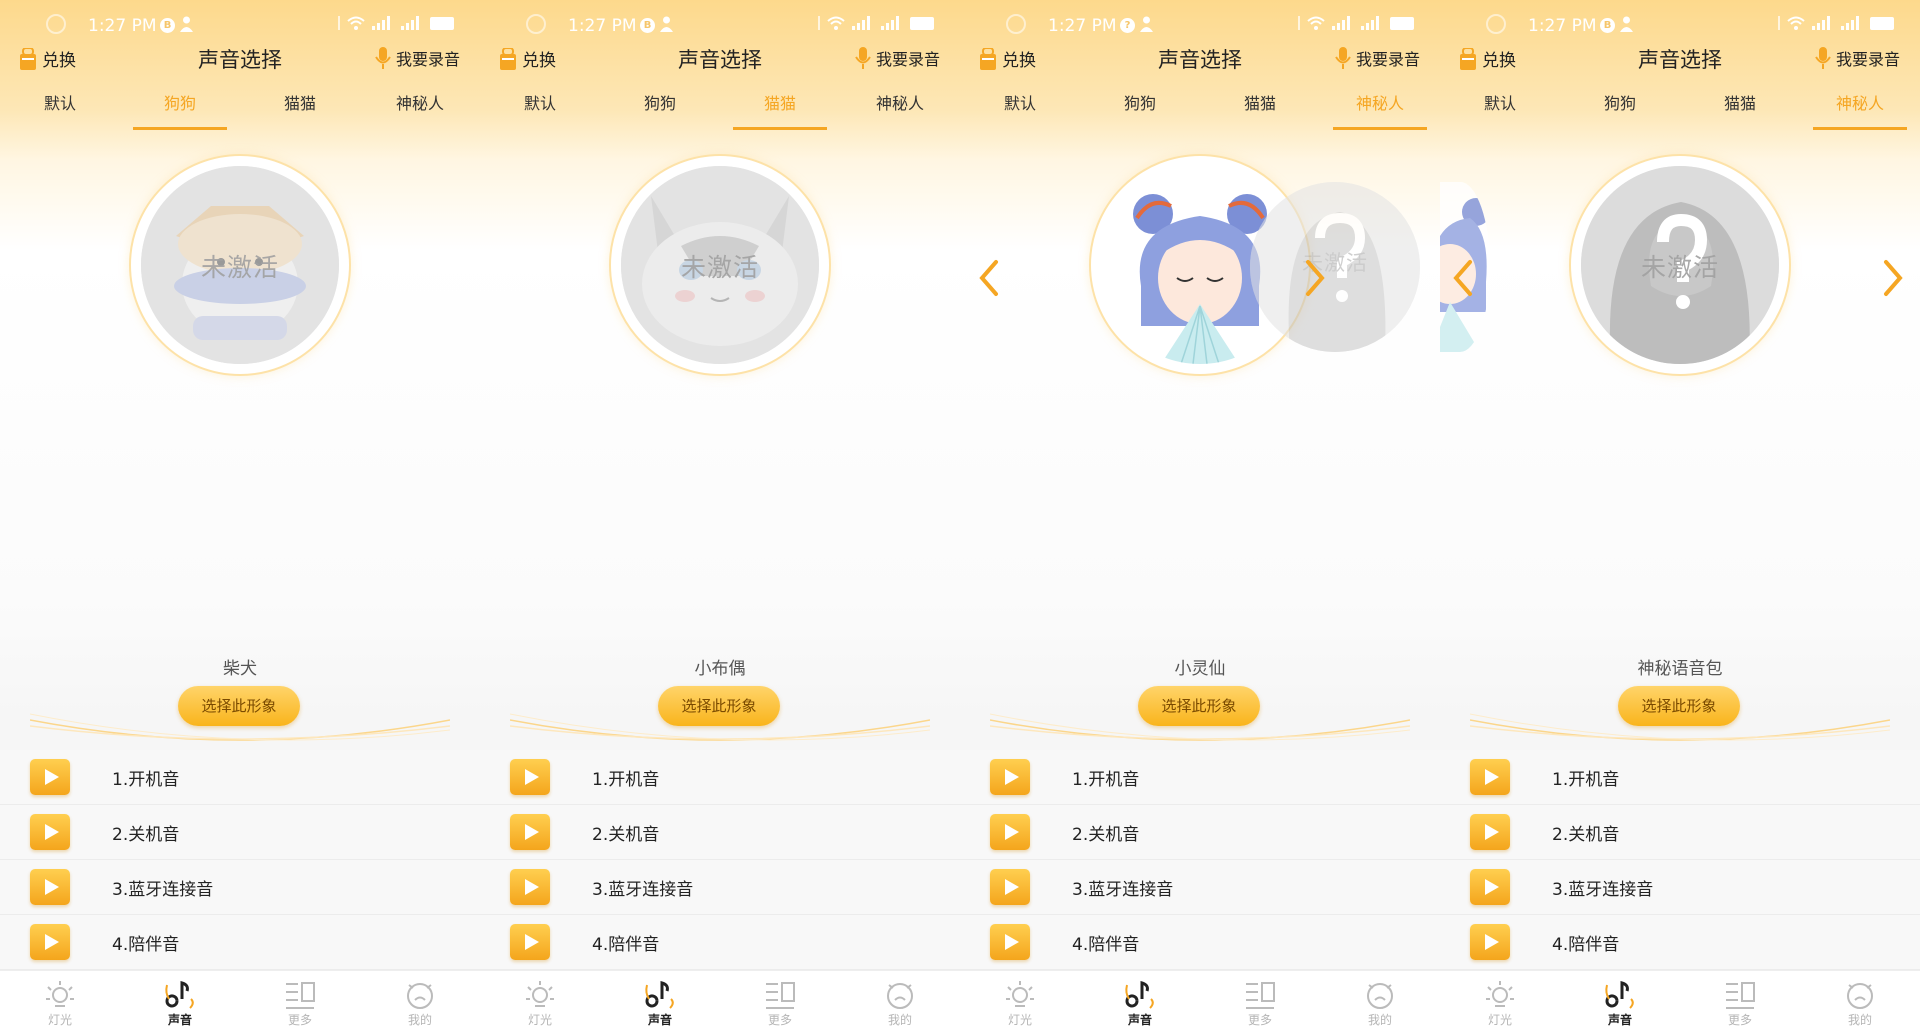 This screenshot has width=1920, height=1036. What do you see at coordinates (1740, 995) in the screenshot?
I see `menu-list-icon` at bounding box center [1740, 995].